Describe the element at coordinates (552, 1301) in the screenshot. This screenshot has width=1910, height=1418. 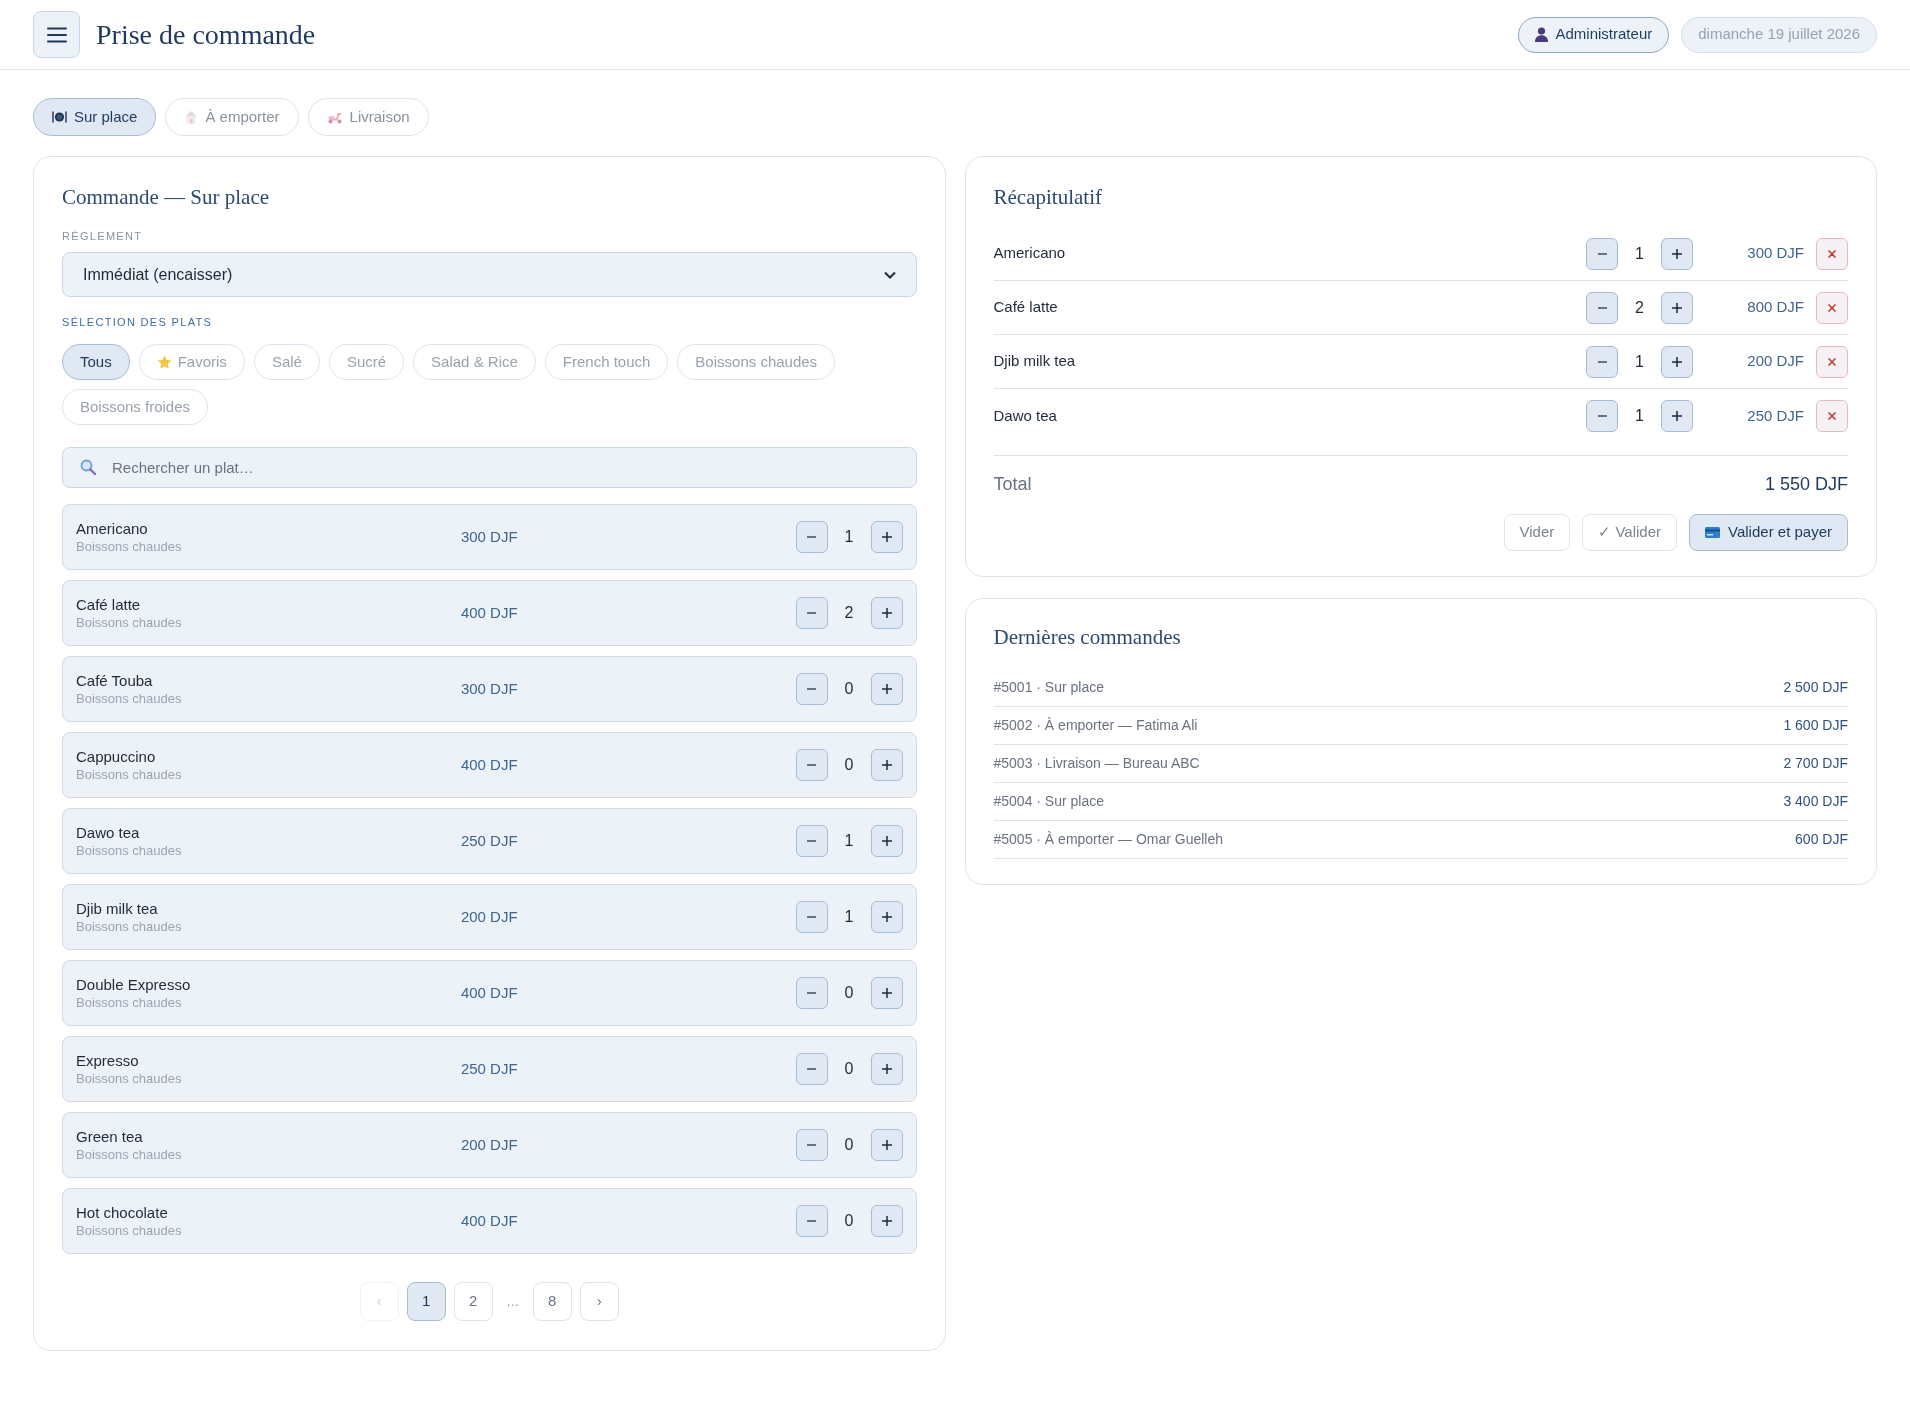
I see `page-button: 8` at that location.